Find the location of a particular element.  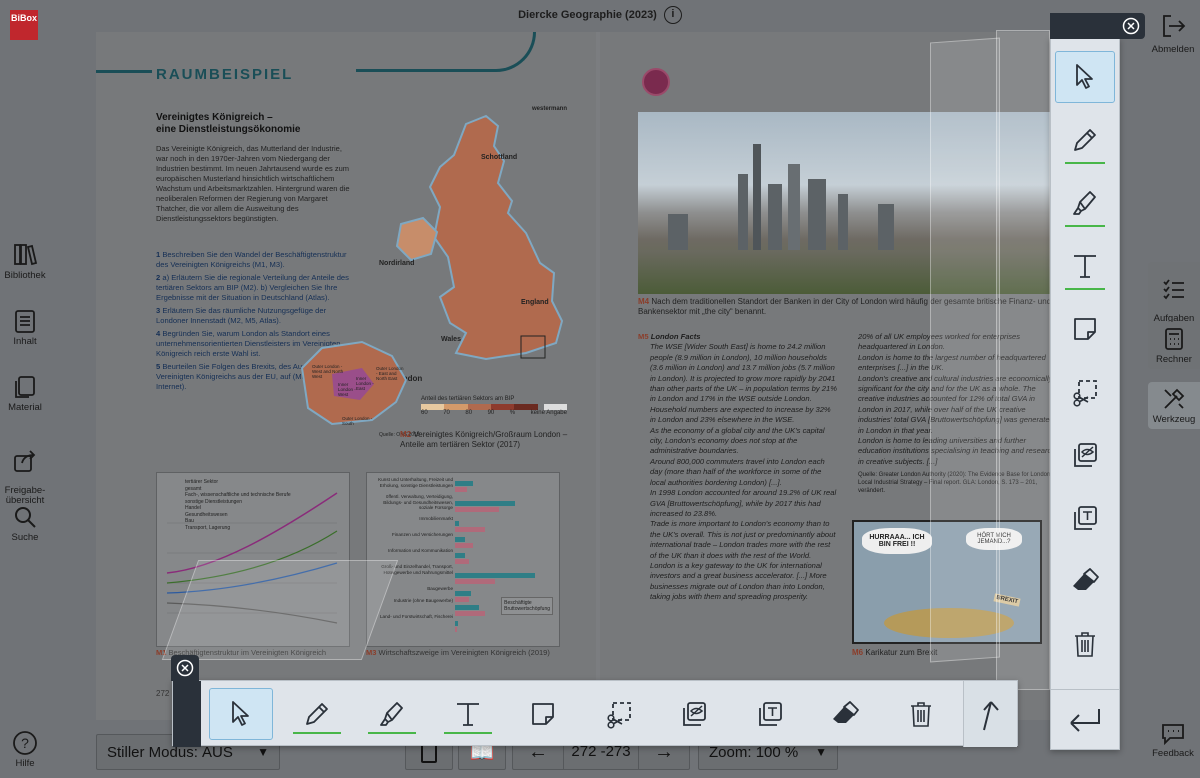

logout-button: Abmelden is located at coordinates (1173, 33).